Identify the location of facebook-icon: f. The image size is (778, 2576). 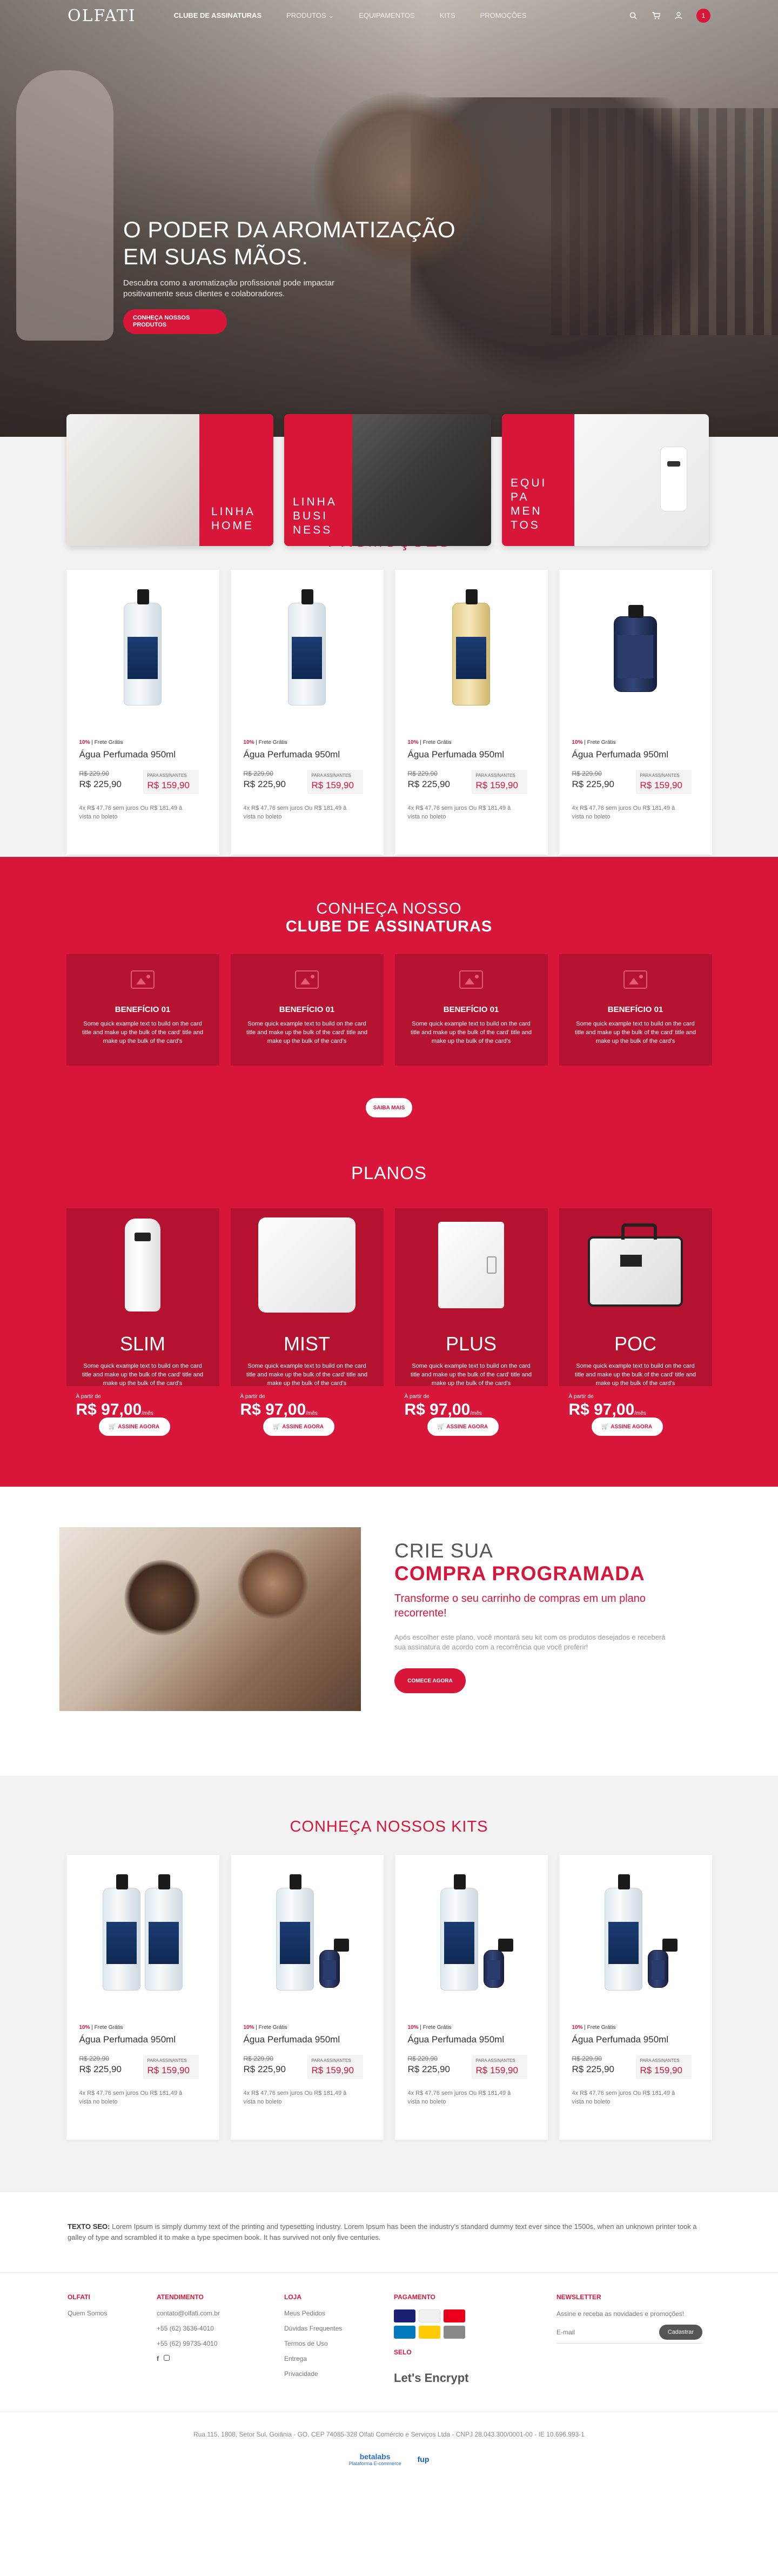
(158, 2358).